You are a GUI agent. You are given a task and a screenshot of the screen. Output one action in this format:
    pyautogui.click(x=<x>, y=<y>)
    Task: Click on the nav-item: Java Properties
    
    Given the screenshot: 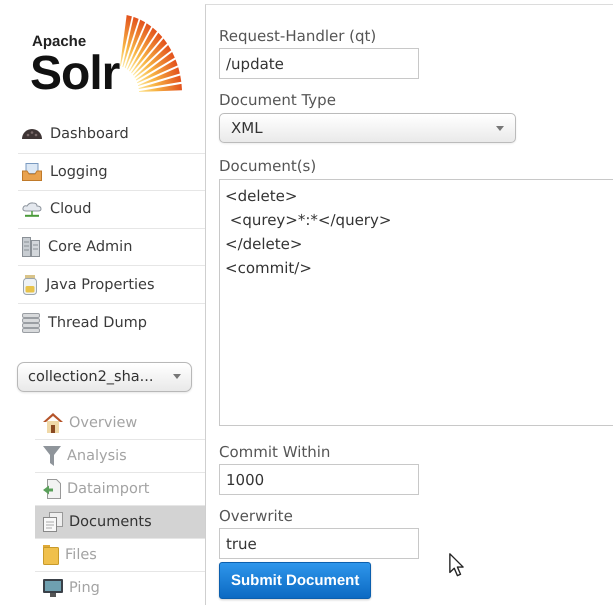 What is the action you would take?
    pyautogui.click(x=111, y=285)
    